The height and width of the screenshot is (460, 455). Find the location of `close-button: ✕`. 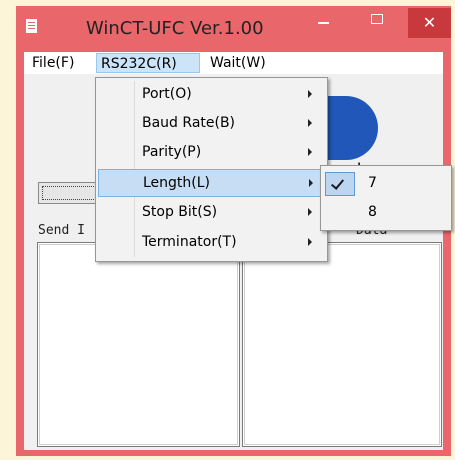

close-button: ✕ is located at coordinates (429, 23).